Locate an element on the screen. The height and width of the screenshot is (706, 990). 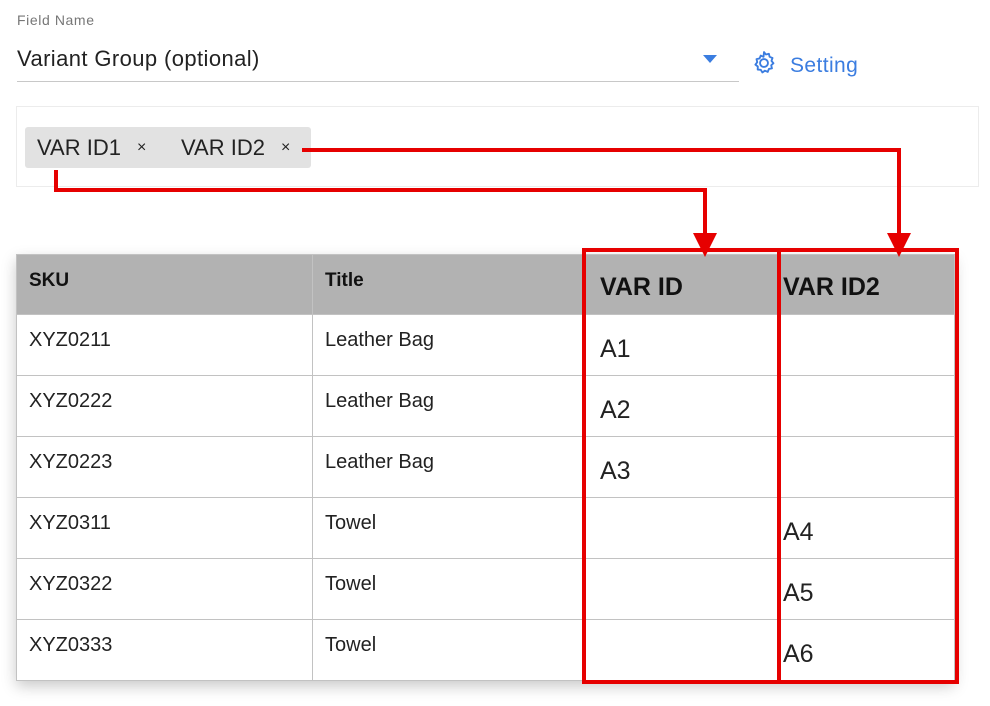
table-row: XYZ0322 Towel A5 is located at coordinates (485, 589).